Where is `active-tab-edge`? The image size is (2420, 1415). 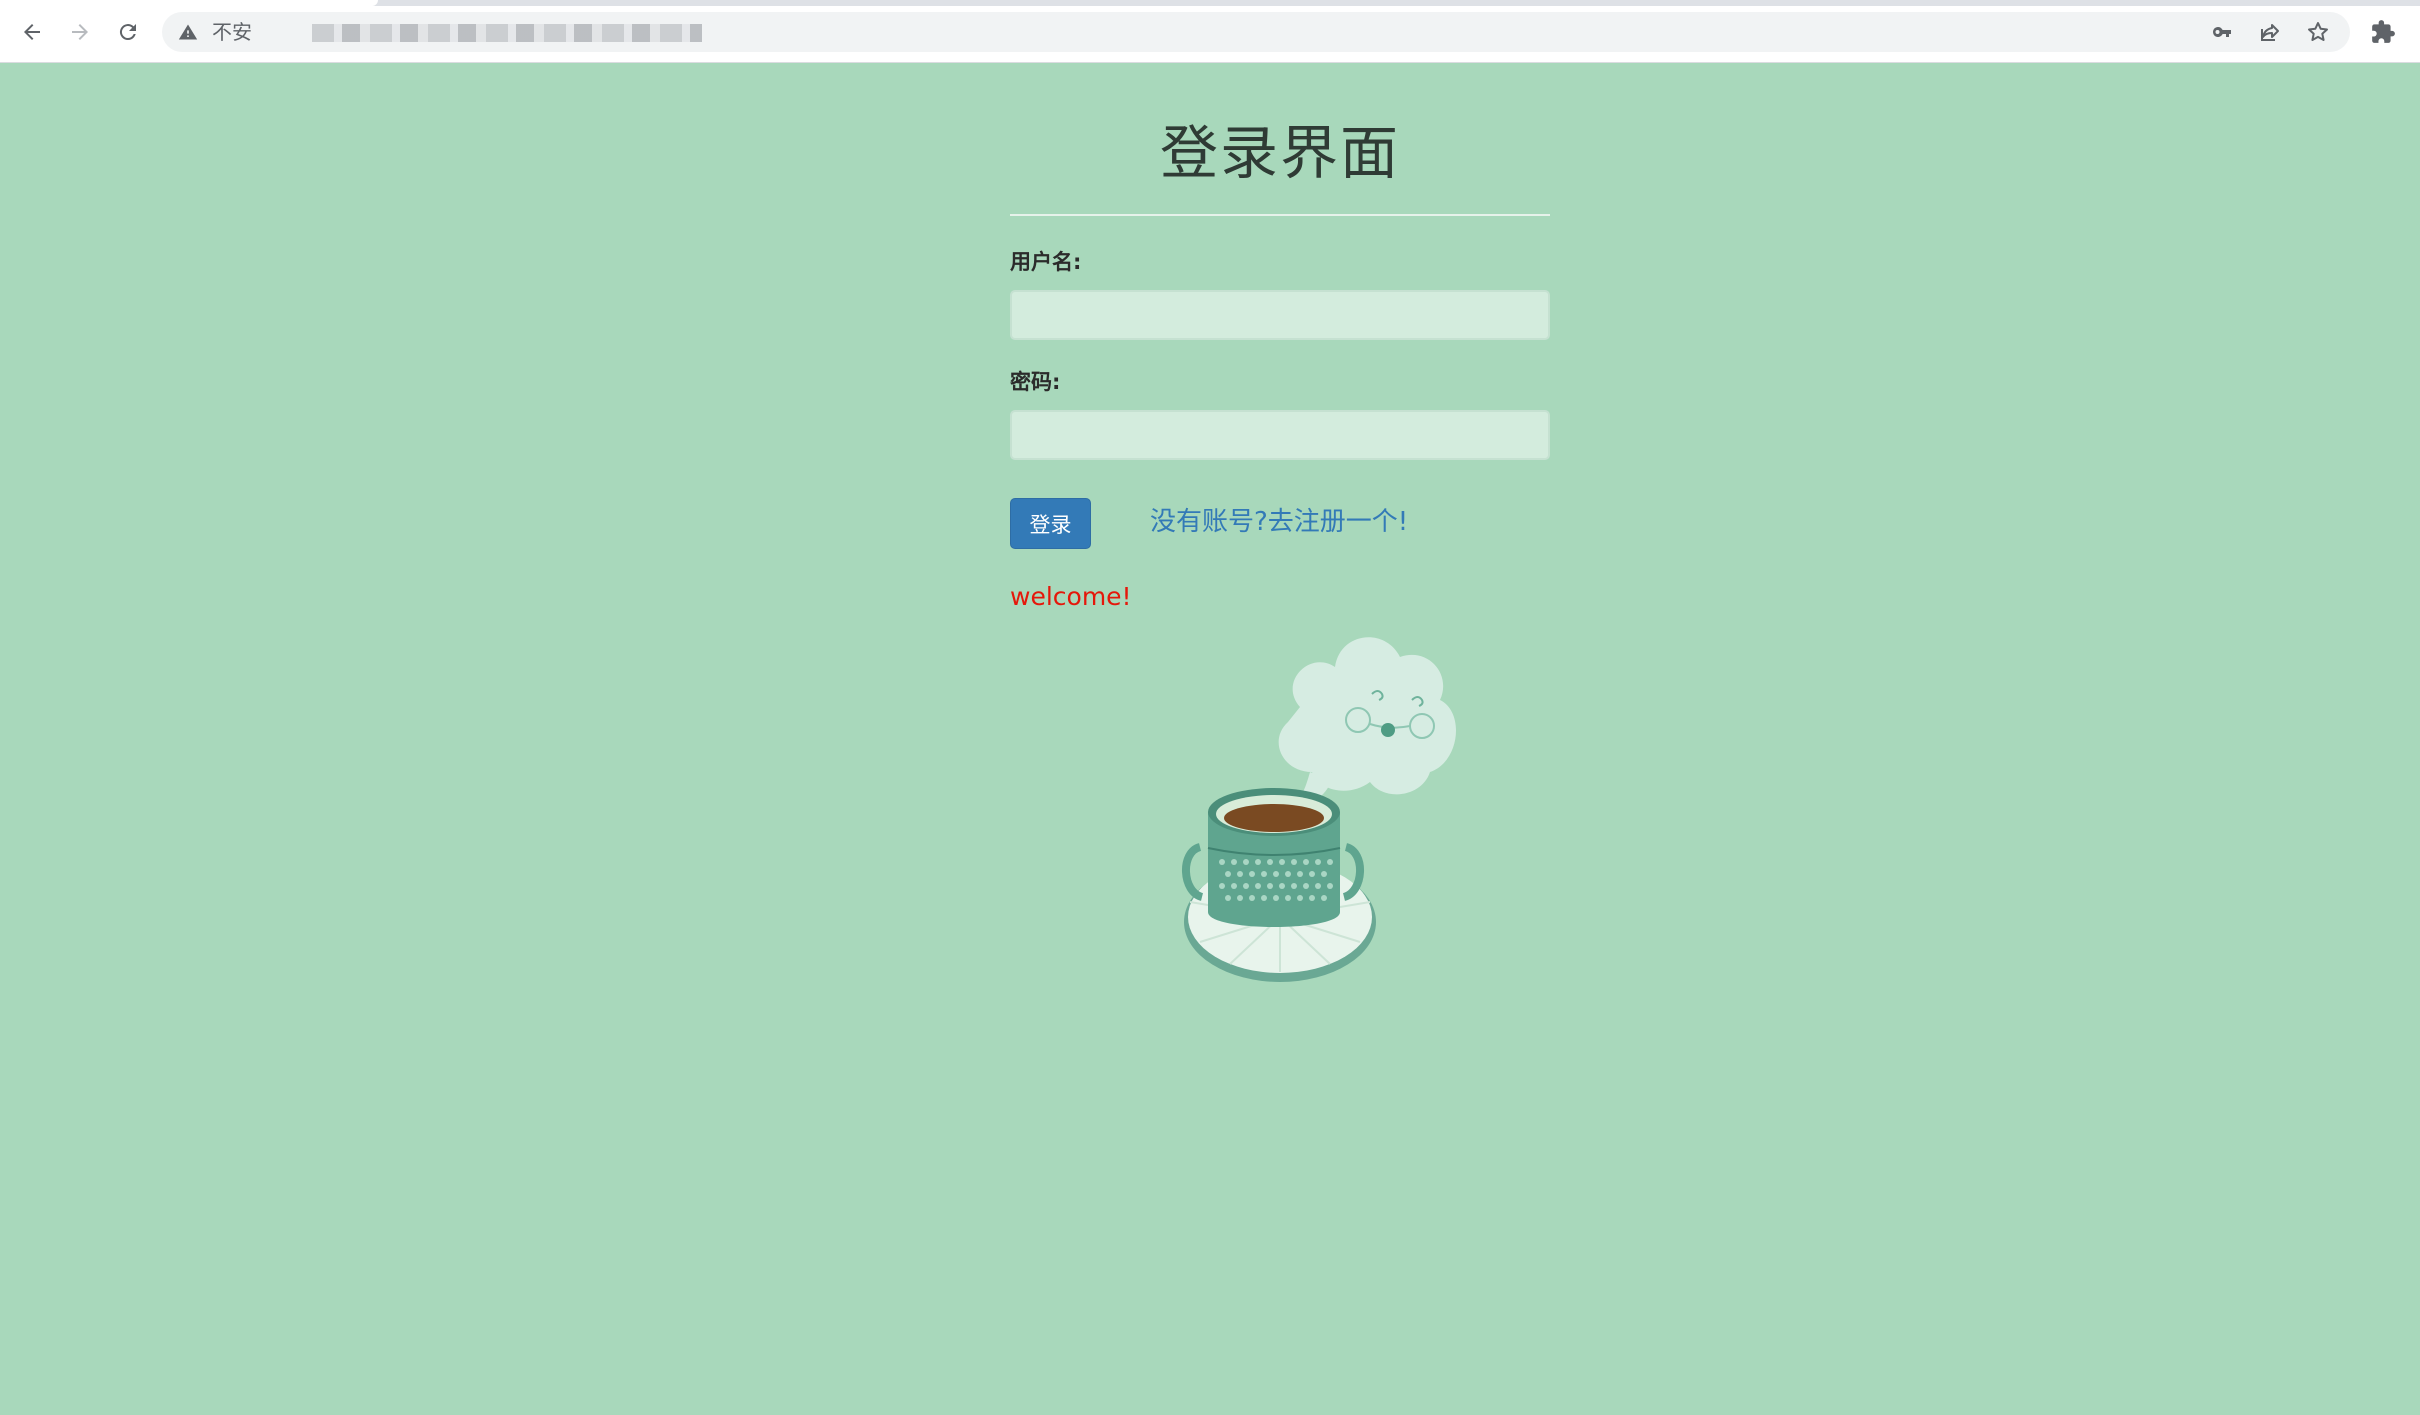 active-tab-edge is located at coordinates (189, 3).